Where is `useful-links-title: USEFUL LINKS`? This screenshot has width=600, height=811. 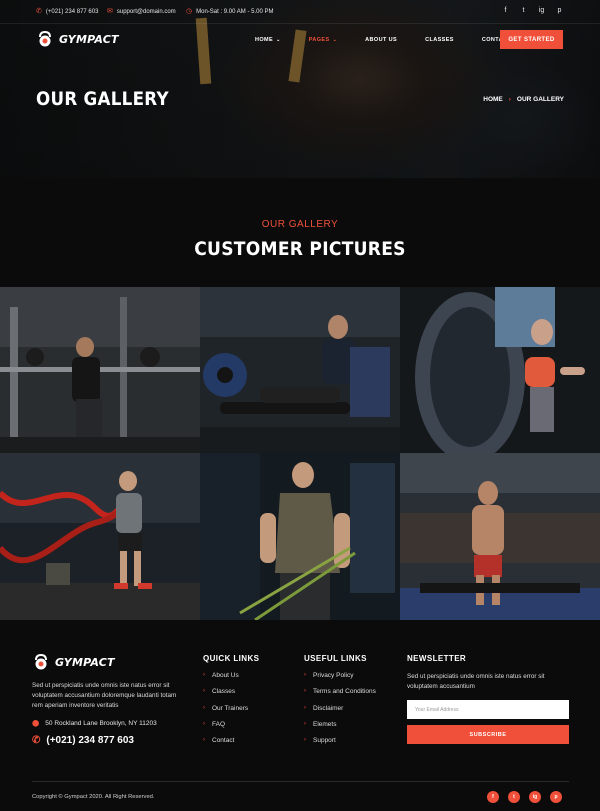
useful-links-title: USEFUL LINKS is located at coordinates (335, 658).